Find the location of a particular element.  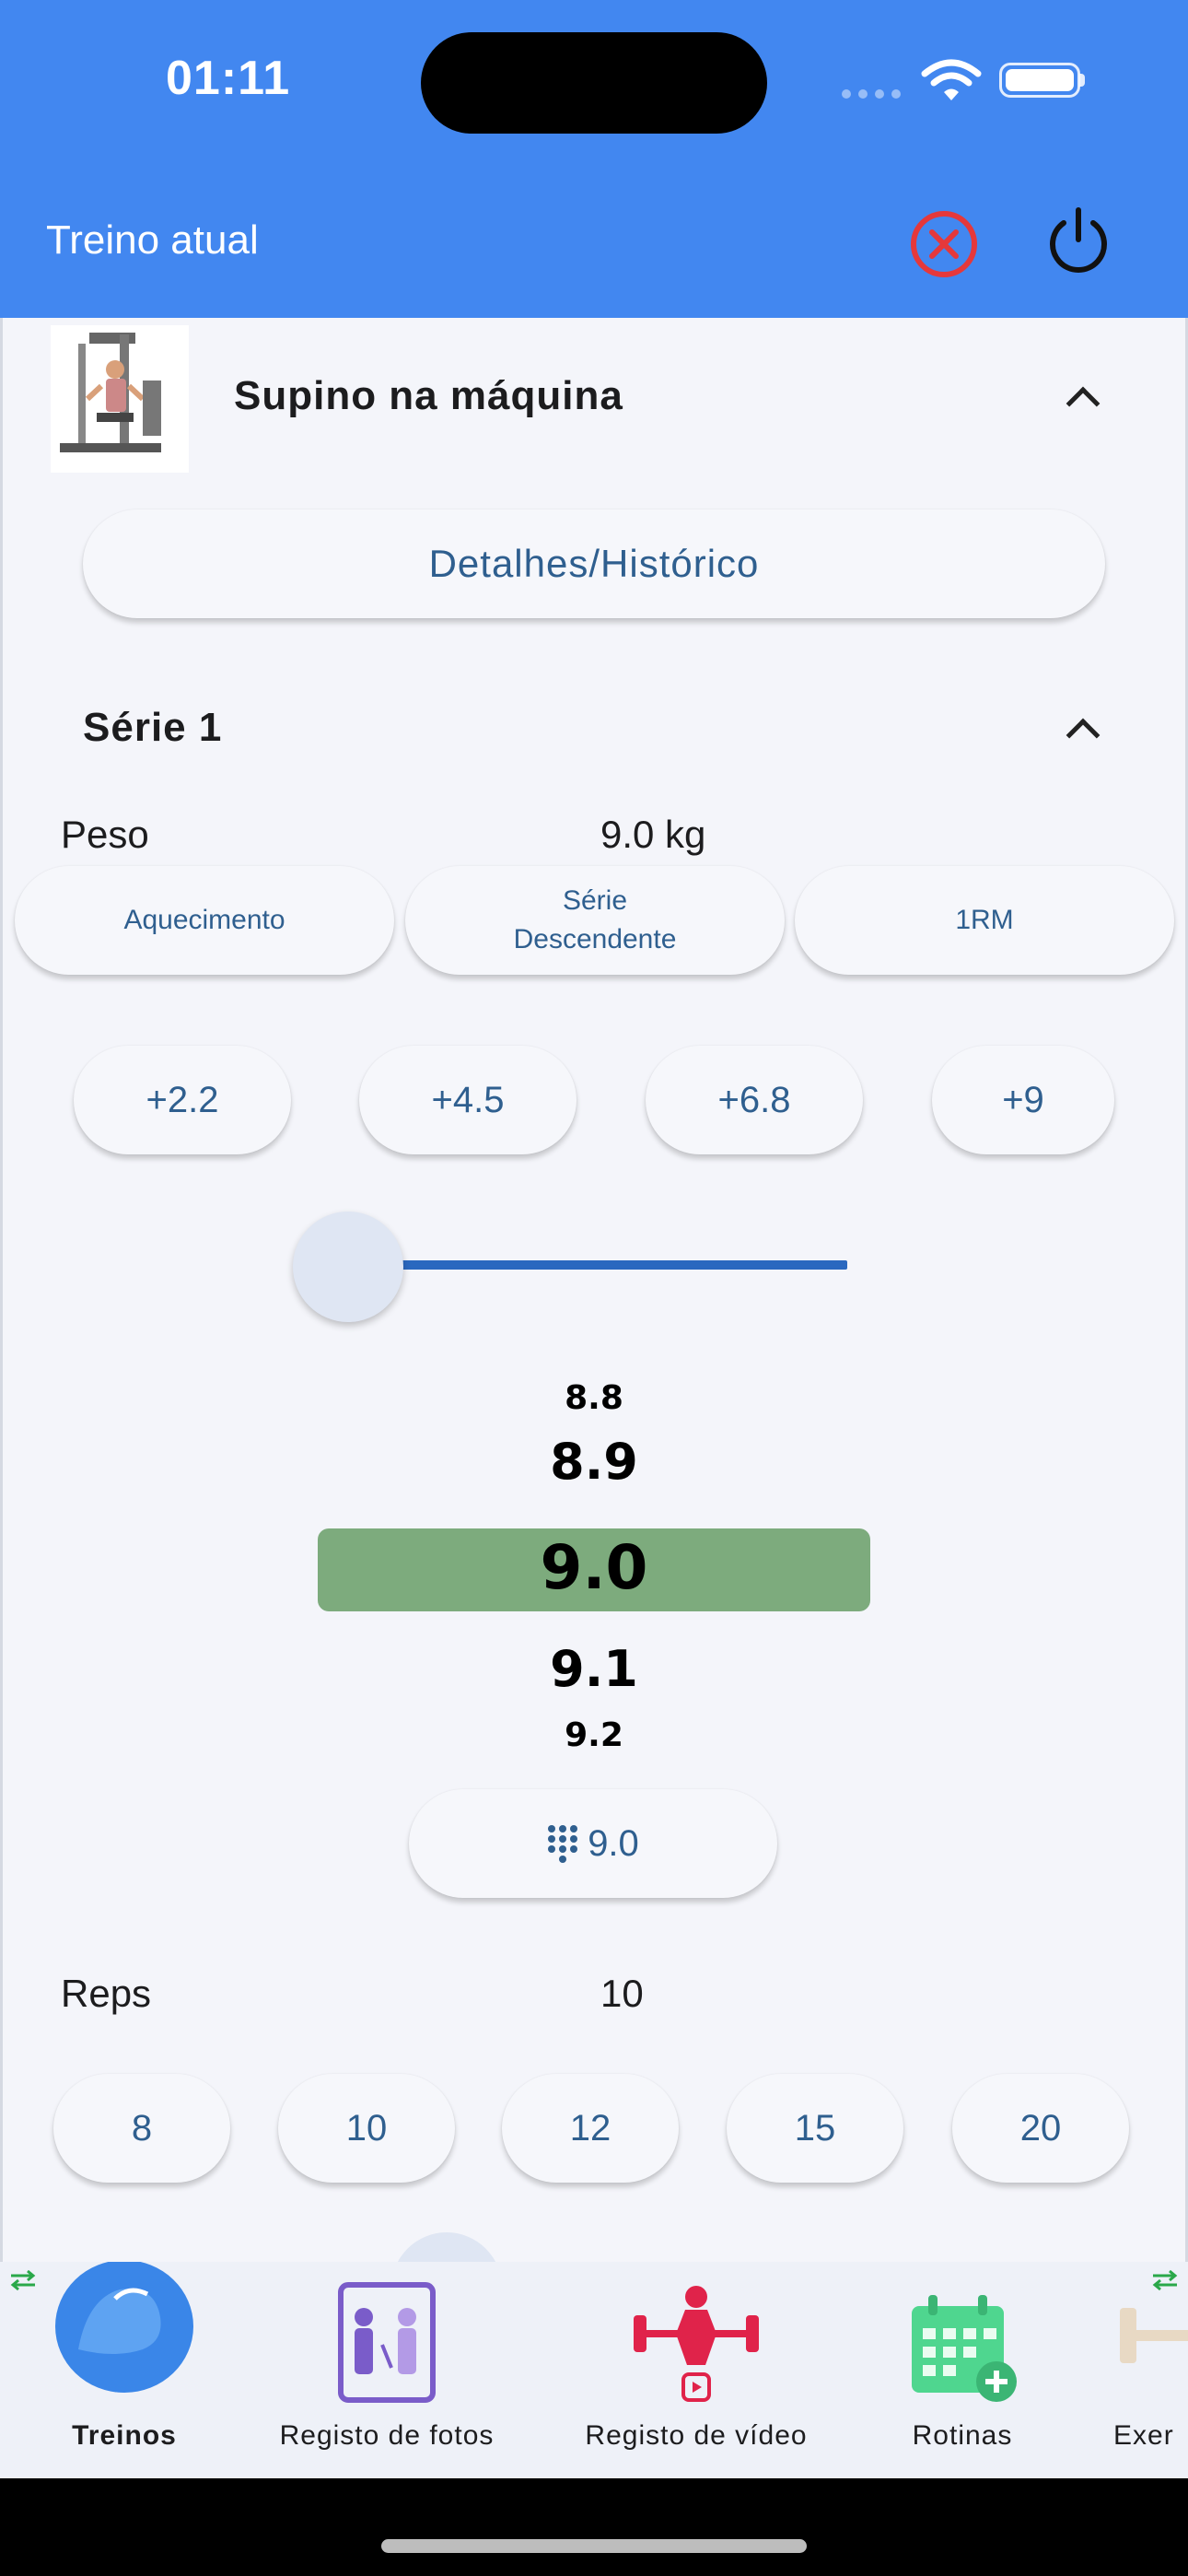

reps-option-button: 20 is located at coordinates (1040, 2128).